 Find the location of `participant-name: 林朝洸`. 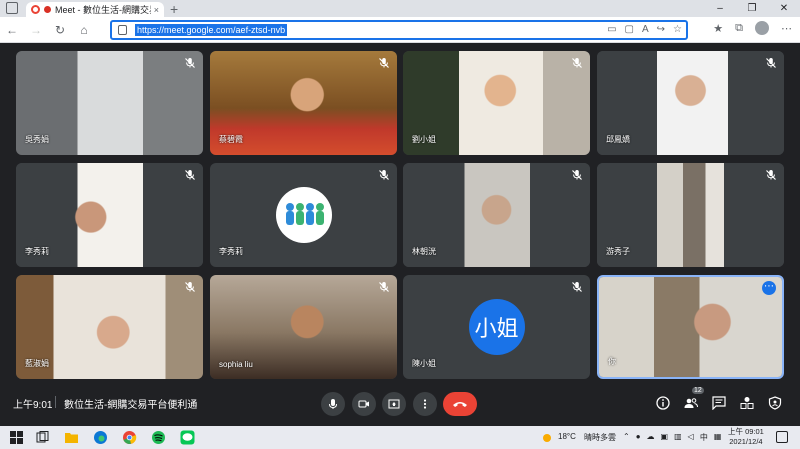

participant-name: 林朝洸 is located at coordinates (424, 251).